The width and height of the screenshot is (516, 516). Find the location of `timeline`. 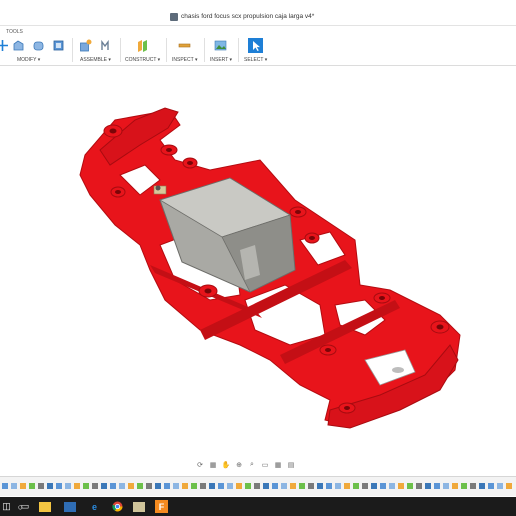

timeline is located at coordinates (258, 486).